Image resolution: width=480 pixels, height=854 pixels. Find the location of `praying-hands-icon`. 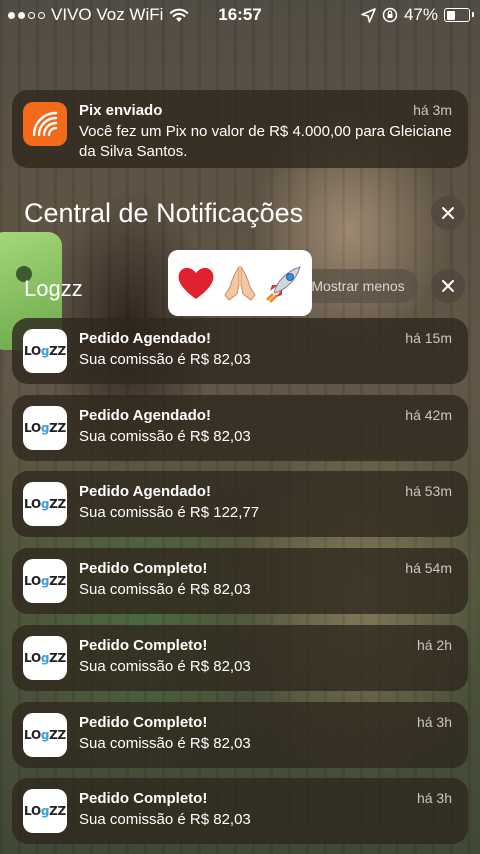

praying-hands-icon is located at coordinates (240, 283).